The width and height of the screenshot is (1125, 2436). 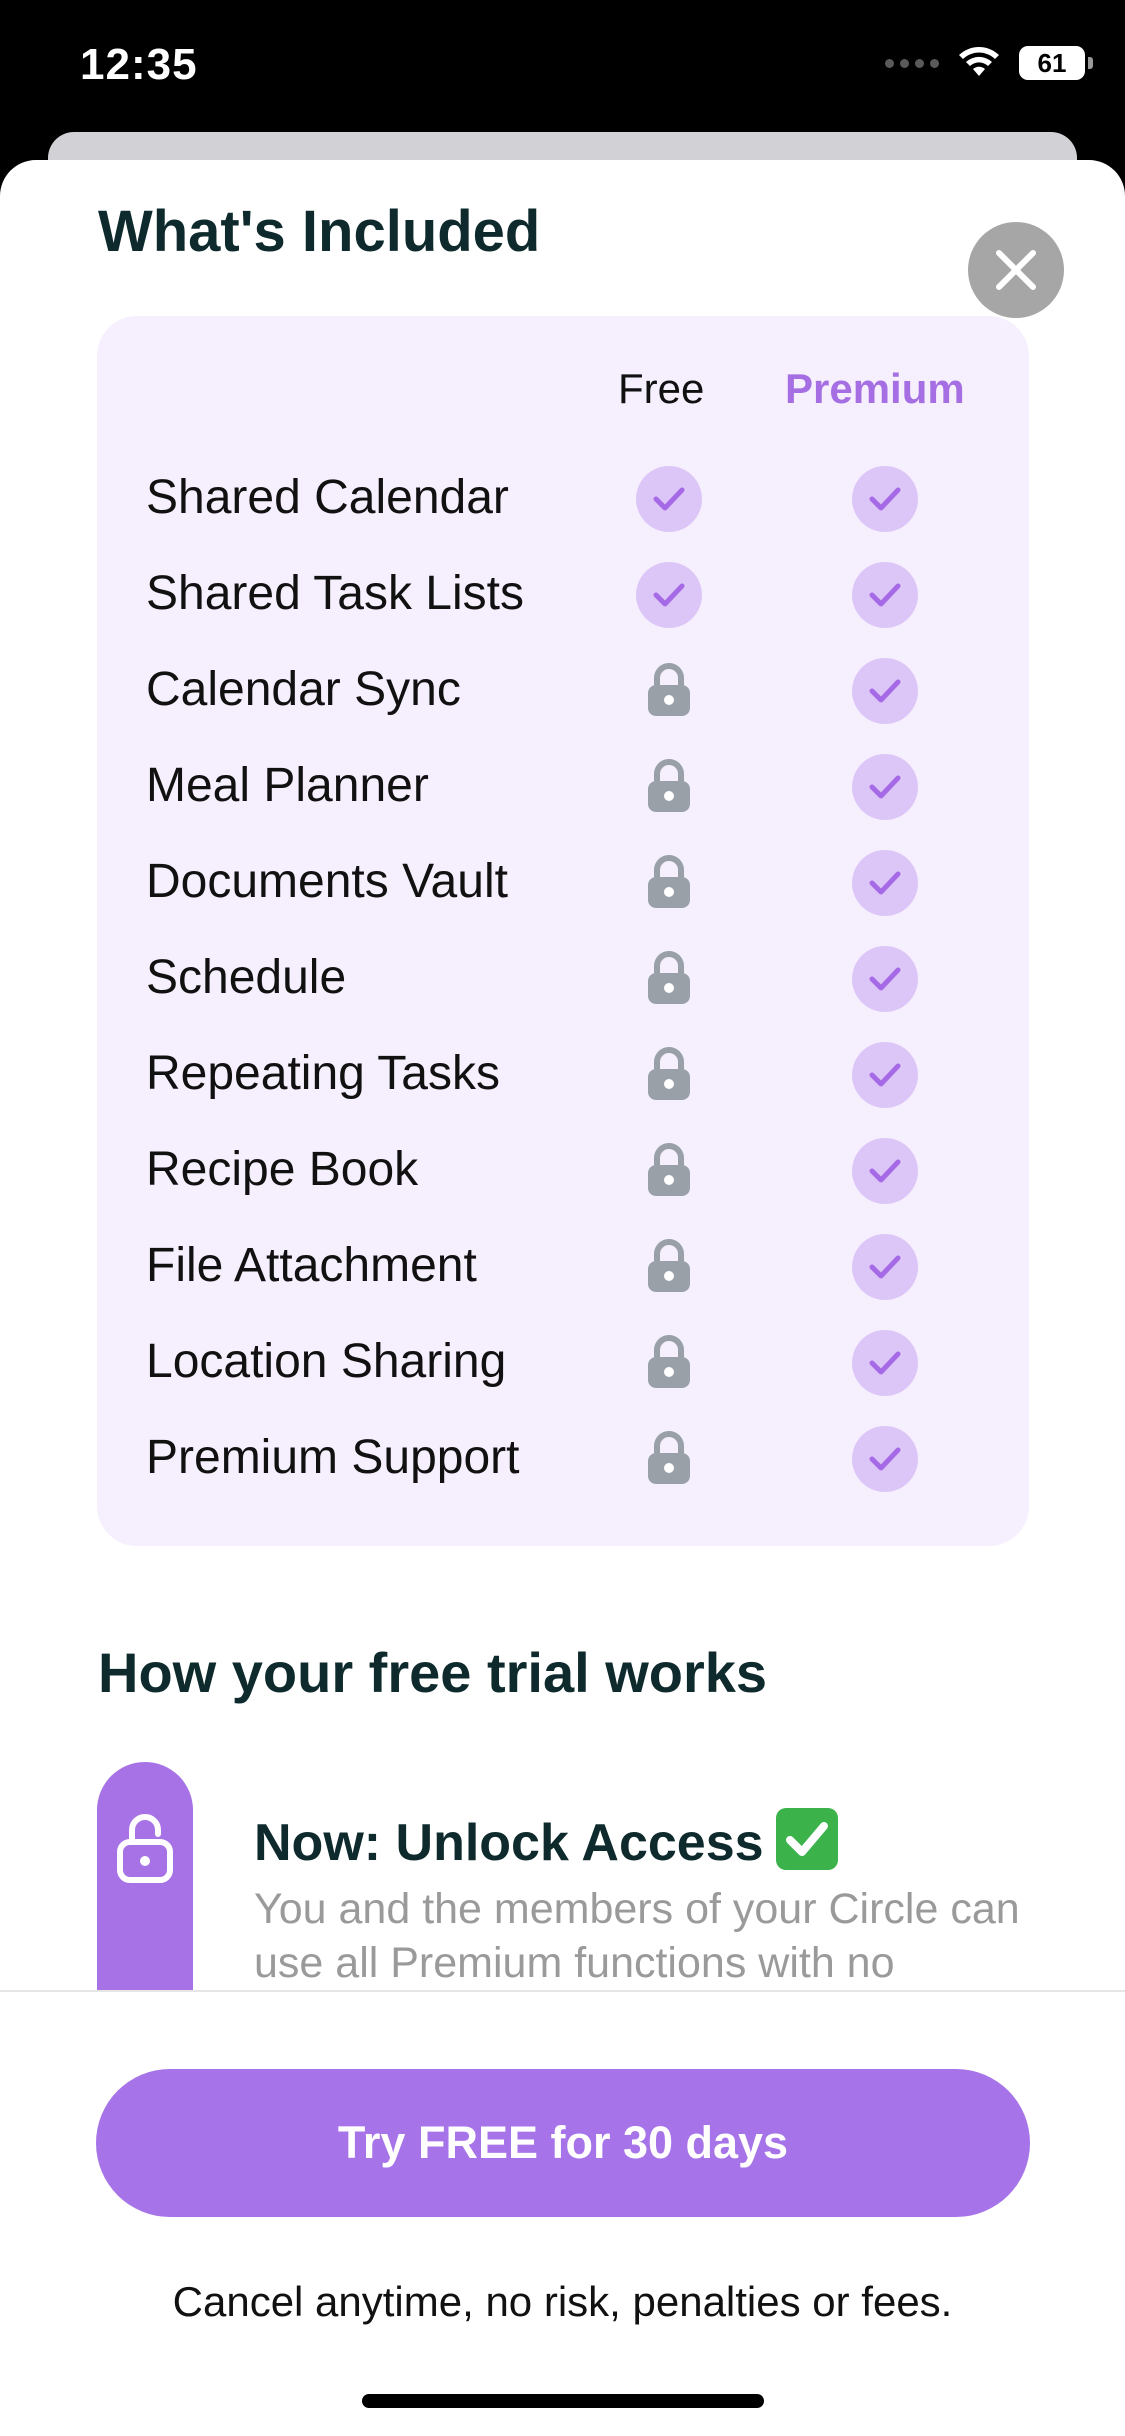 What do you see at coordinates (562, 594) in the screenshot?
I see `feature-row: Shared Task Lists` at bounding box center [562, 594].